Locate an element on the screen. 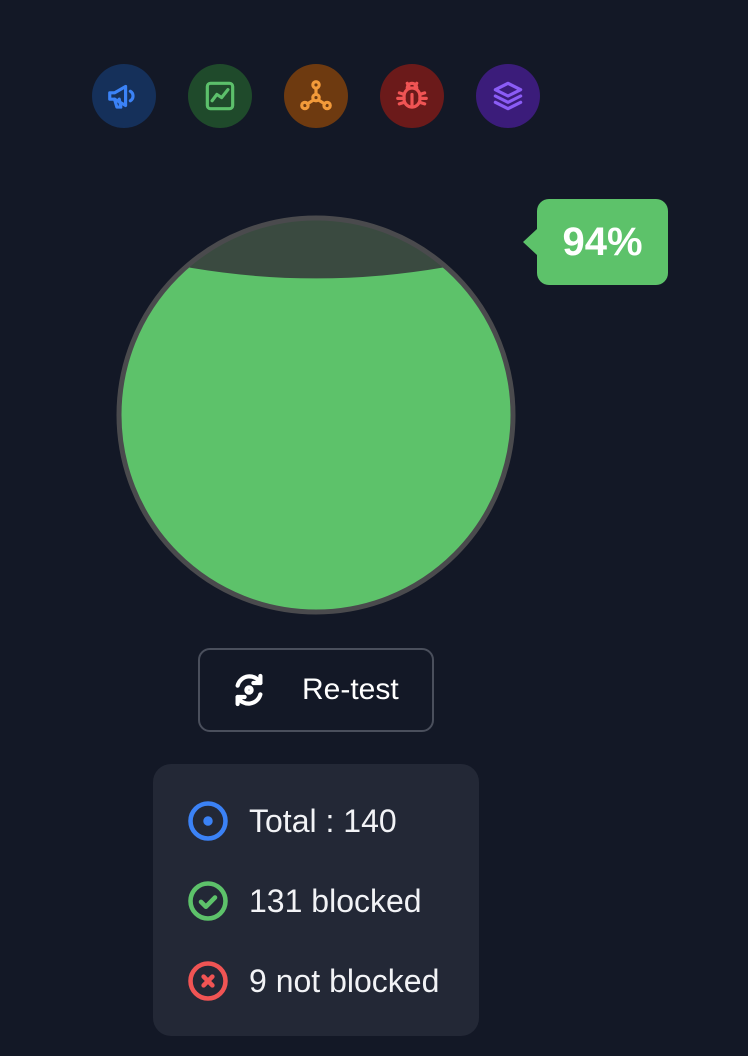  layers-icon is located at coordinates (508, 96).